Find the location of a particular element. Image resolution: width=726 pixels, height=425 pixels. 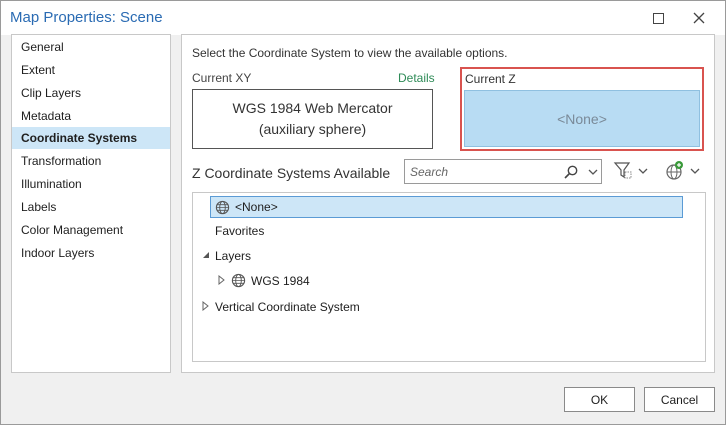

tree-item-none: <None> is located at coordinates (446, 207).